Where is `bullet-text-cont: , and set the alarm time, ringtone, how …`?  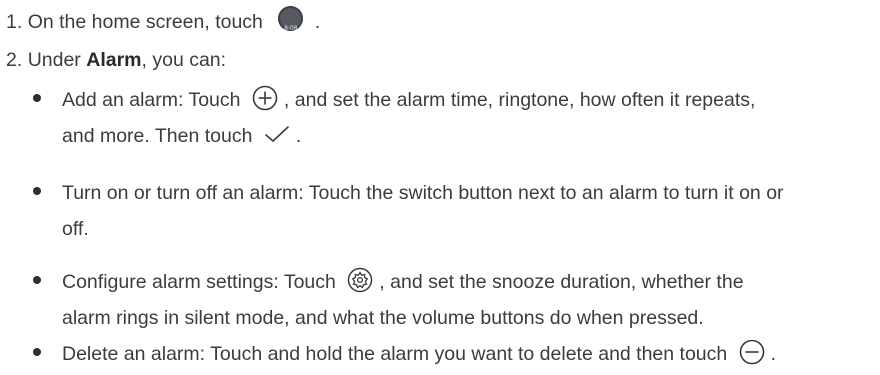 bullet-text-cont: , and set the alarm time, ringtone, how … is located at coordinates (519, 100).